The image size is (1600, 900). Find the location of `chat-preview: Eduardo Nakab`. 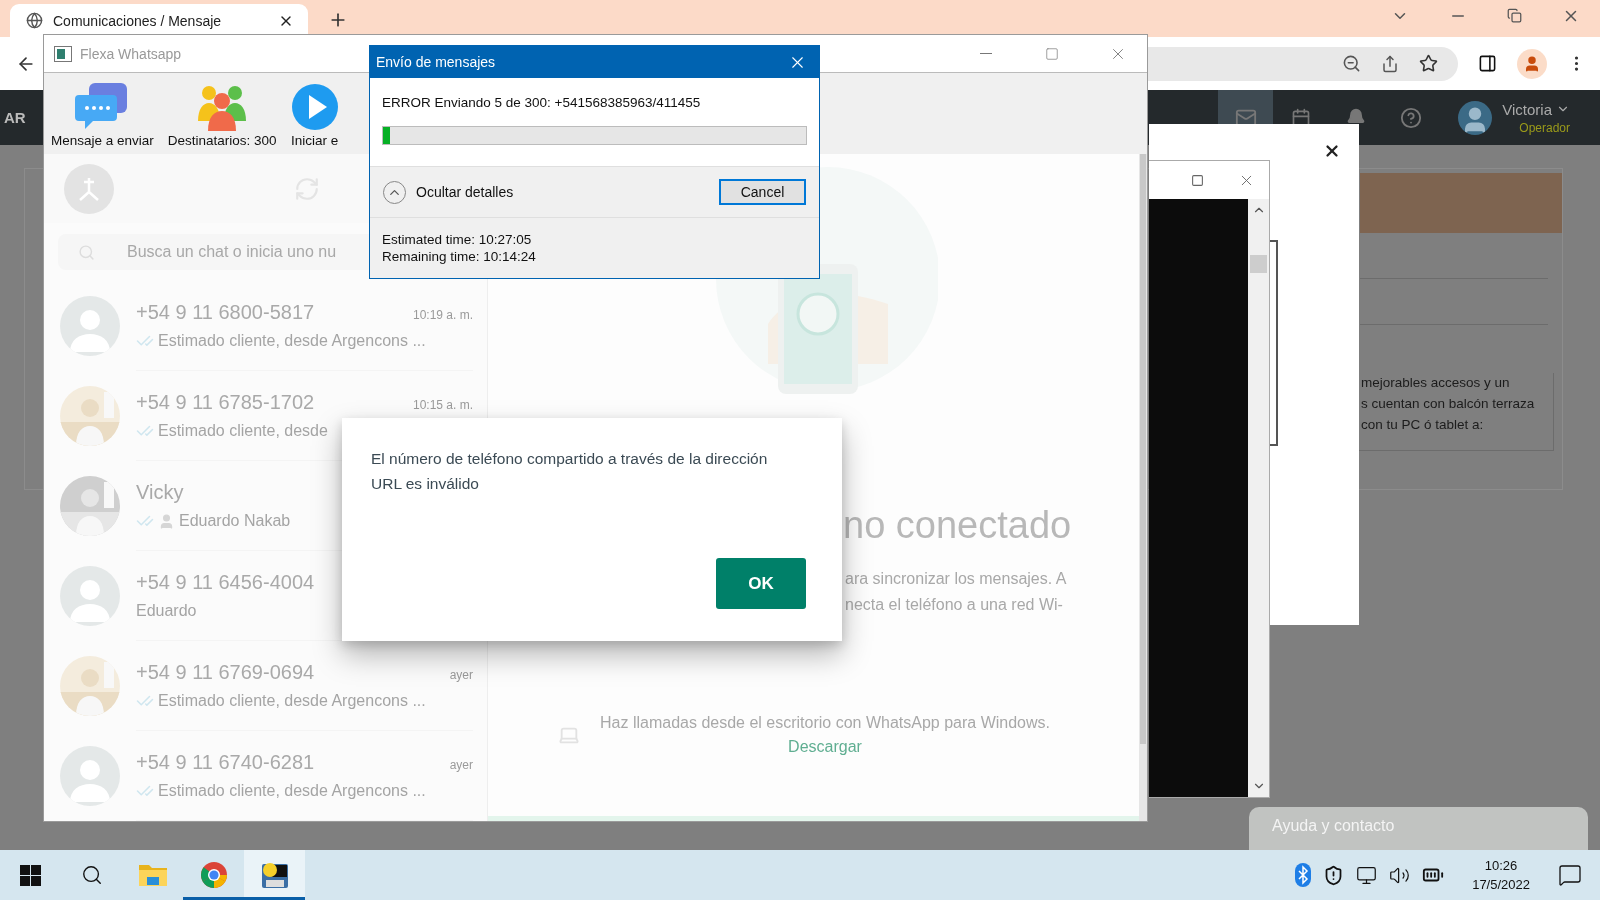

chat-preview: Eduardo Nakab is located at coordinates (235, 521).